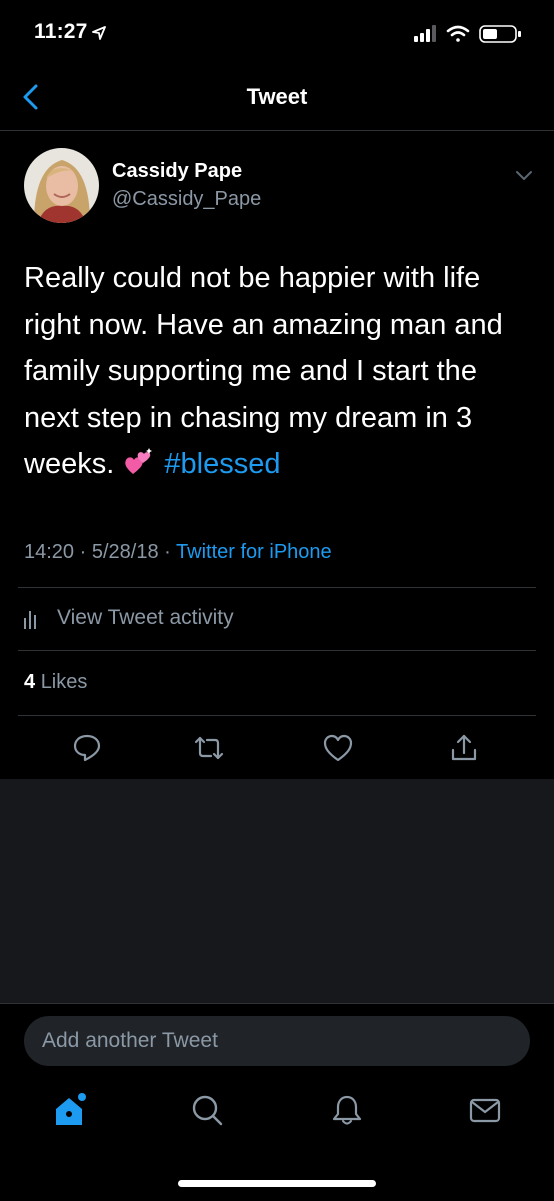 The height and width of the screenshot is (1201, 554). I want to click on tweet-meta: 14:20 · 5/28/18 · Twitter for iPhone, so click(178, 552).